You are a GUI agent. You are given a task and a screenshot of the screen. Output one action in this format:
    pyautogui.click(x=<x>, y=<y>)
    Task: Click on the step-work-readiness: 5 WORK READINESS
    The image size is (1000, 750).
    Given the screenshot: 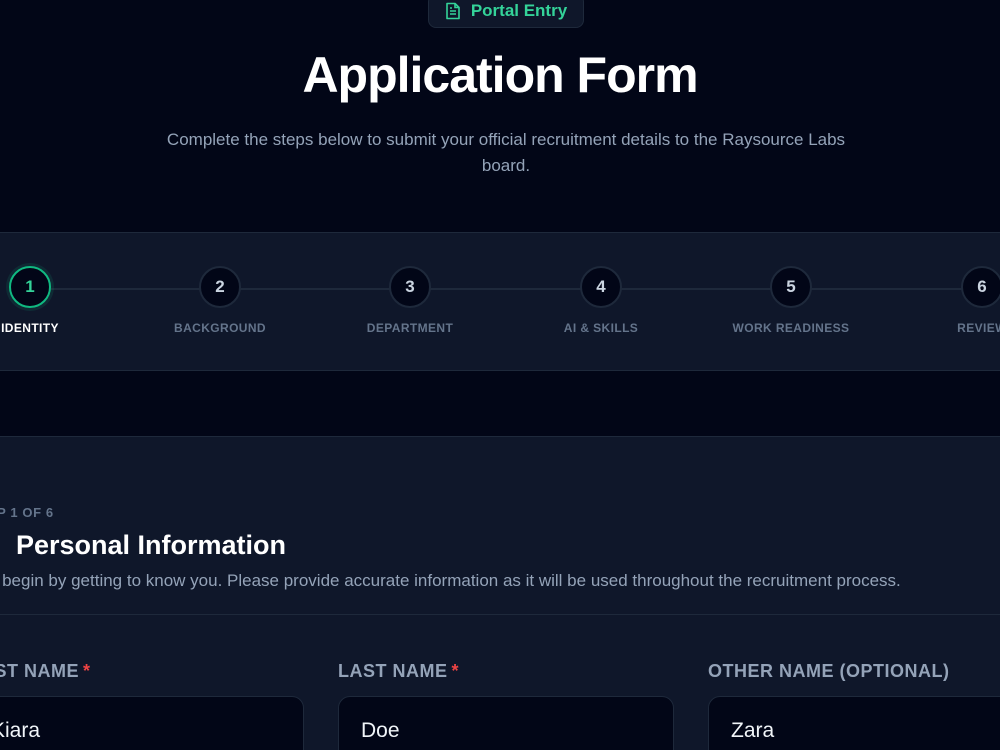 What is the action you would take?
    pyautogui.click(x=791, y=300)
    